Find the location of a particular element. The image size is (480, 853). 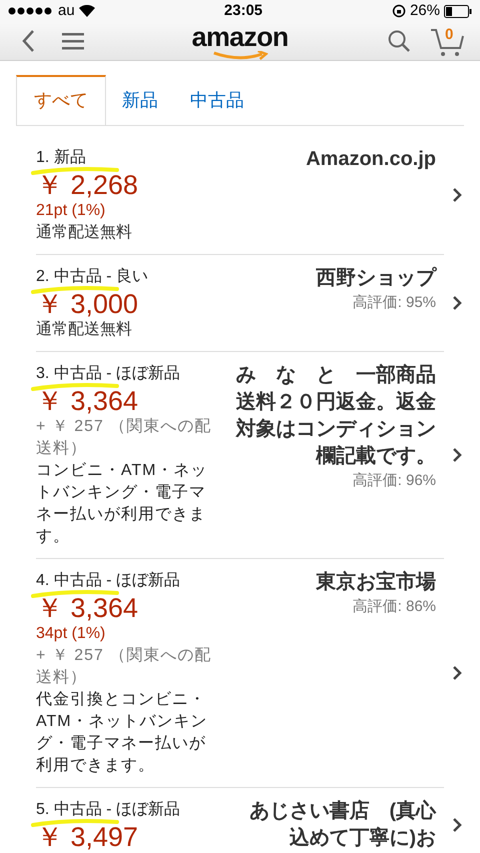

offer-price: ￥ 3,000 is located at coordinates (88, 303).